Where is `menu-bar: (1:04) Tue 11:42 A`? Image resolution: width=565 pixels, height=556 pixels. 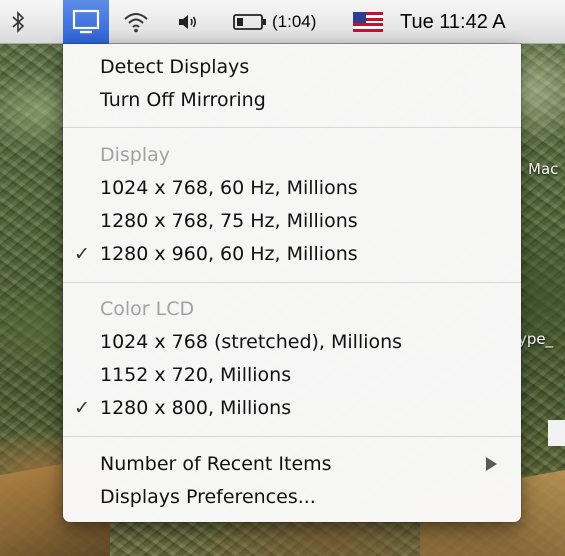
menu-bar: (1:04) Tue 11:42 A is located at coordinates (282, 22).